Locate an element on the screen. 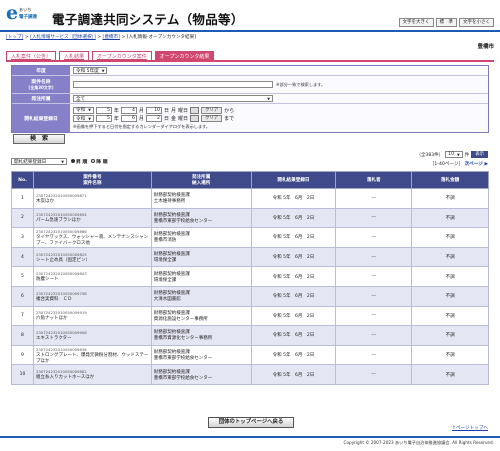 This screenshot has height=451, width=500. row-case: 230724232010050009843 防塵シート is located at coordinates (92, 276).